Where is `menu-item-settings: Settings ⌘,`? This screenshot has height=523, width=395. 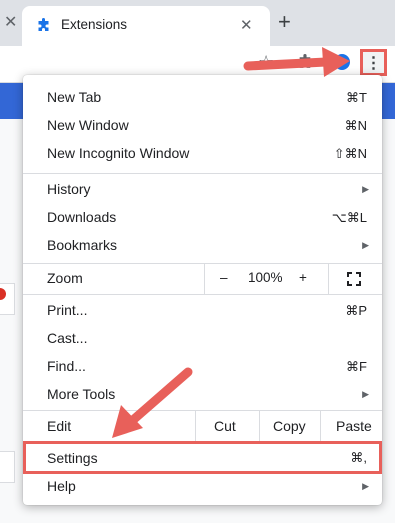
menu-item-settings: Settings ⌘, is located at coordinates (202, 457).